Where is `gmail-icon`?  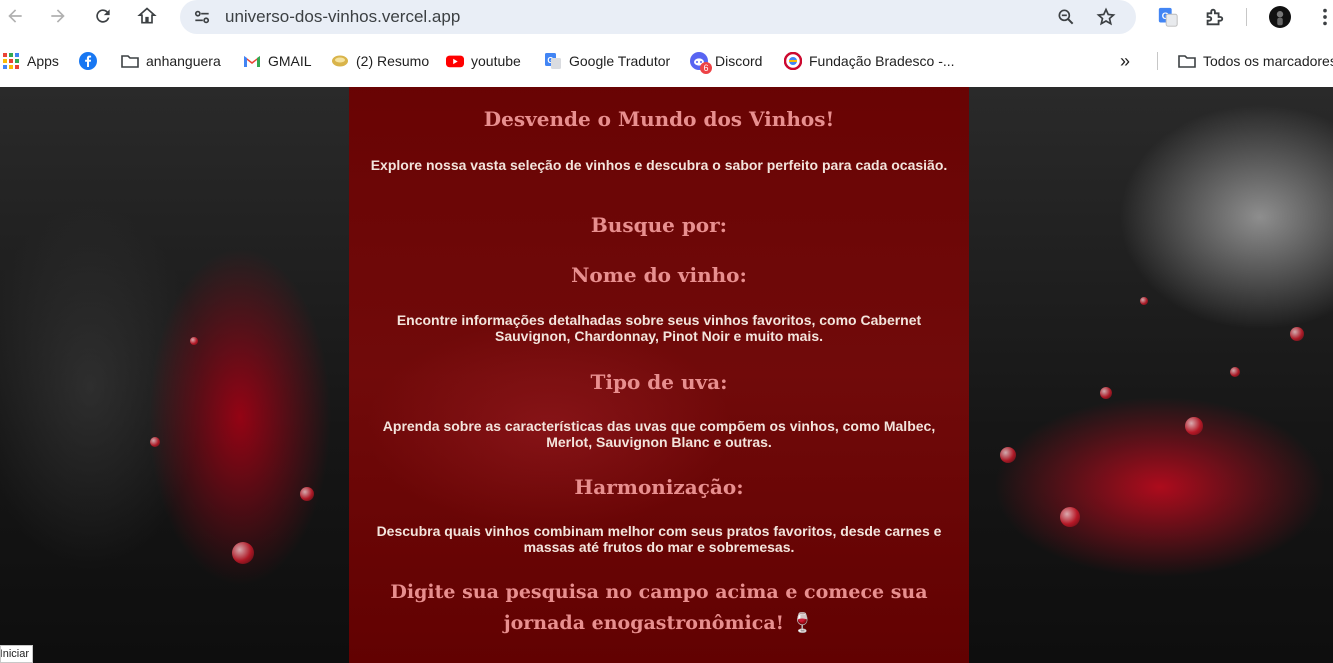
gmail-icon is located at coordinates (252, 61).